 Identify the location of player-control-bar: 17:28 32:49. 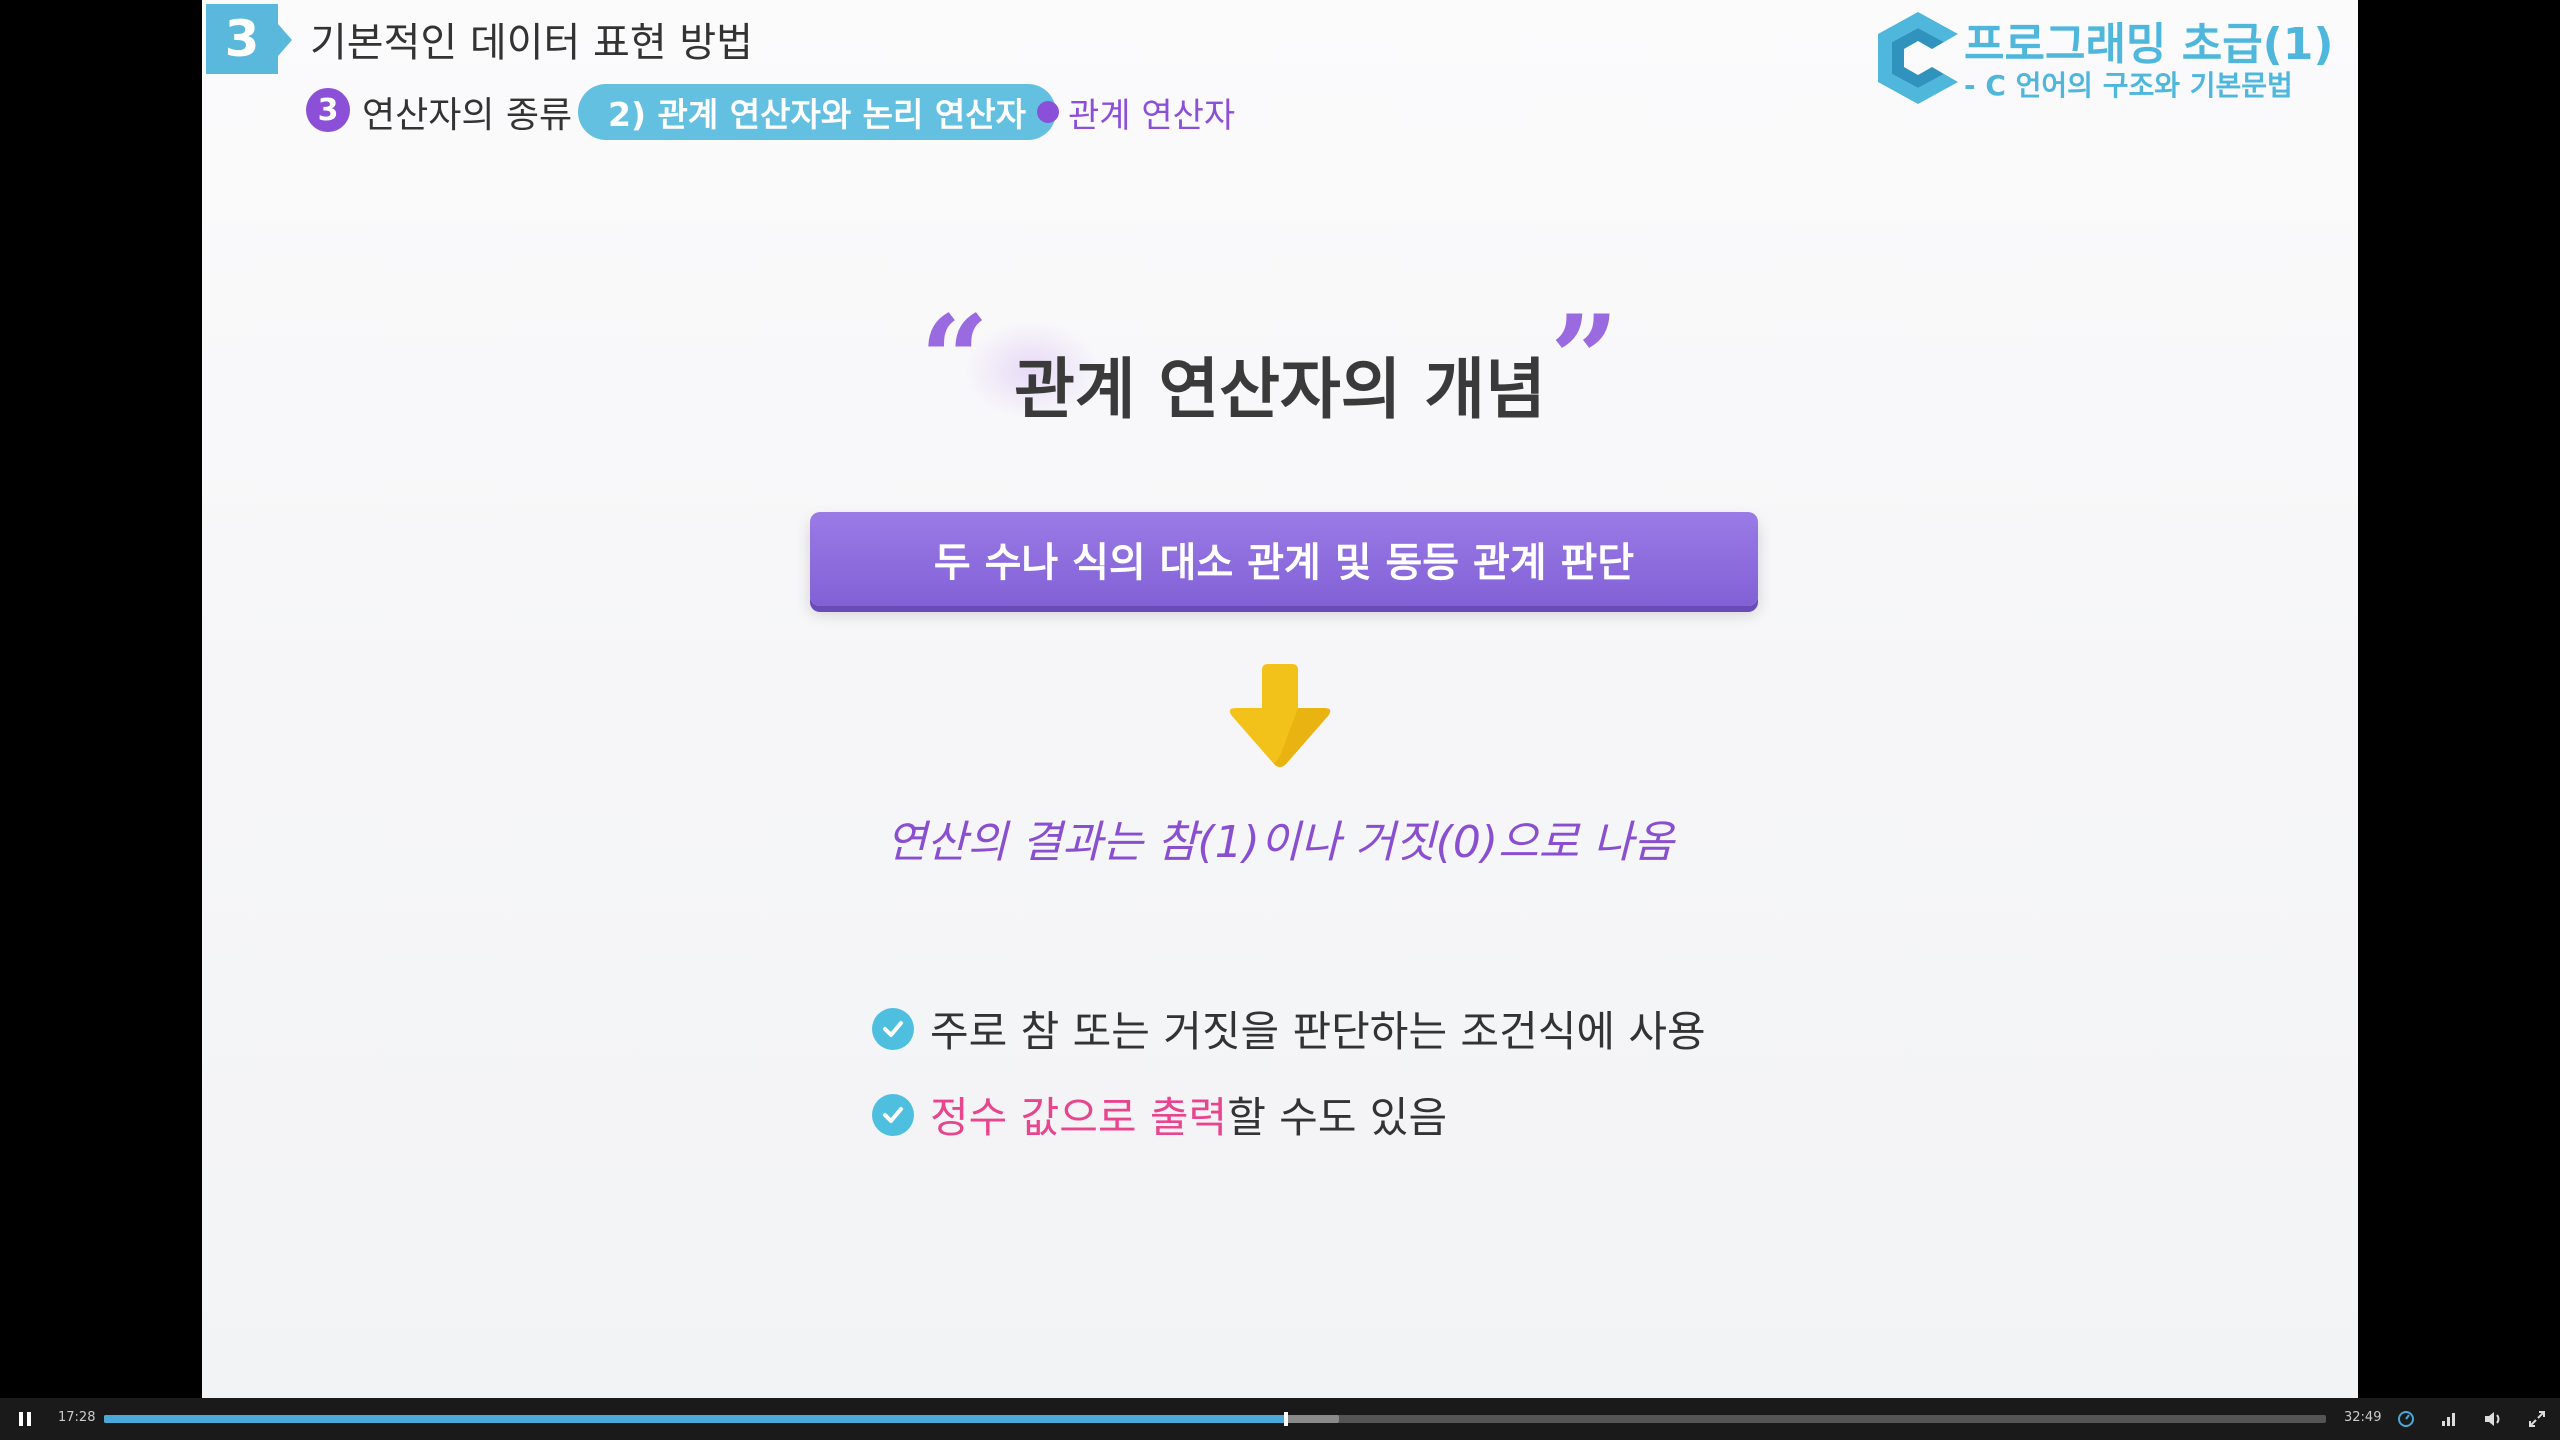
(1280, 1419).